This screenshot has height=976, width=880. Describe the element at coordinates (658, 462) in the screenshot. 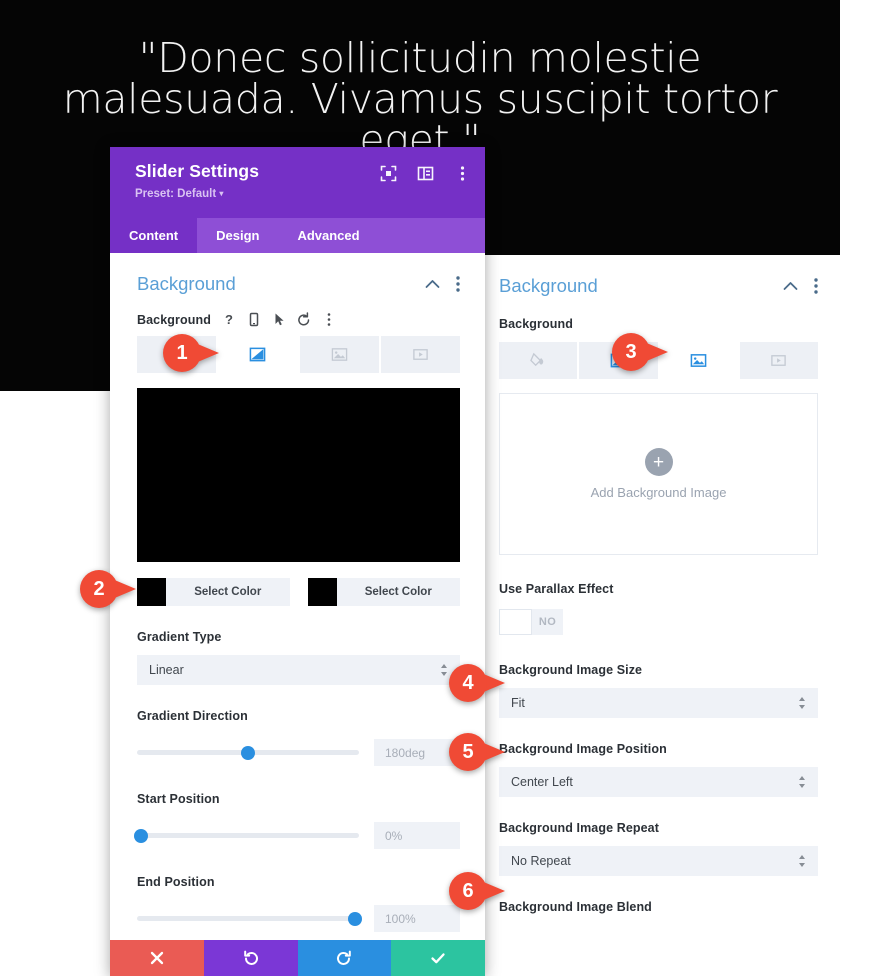

I see `plus-icon: +` at that location.